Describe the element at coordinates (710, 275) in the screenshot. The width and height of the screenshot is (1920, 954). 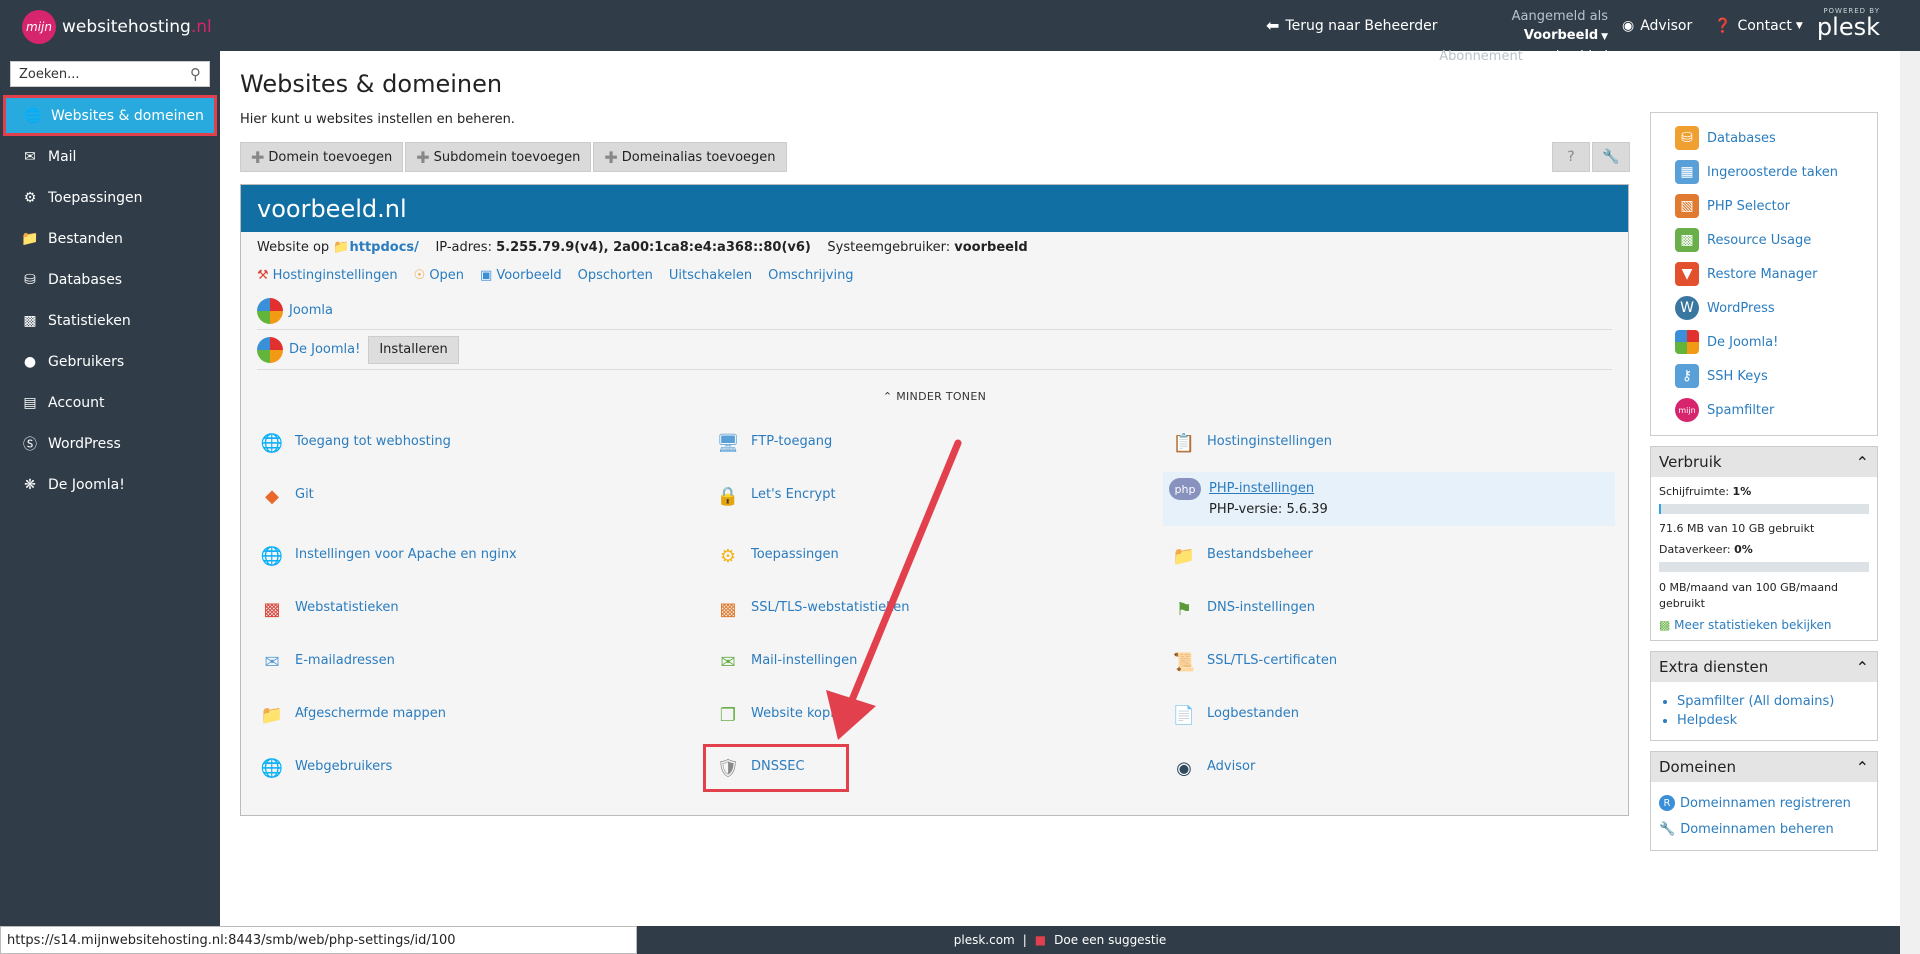
I see `disable-link: Uitschakelen` at that location.